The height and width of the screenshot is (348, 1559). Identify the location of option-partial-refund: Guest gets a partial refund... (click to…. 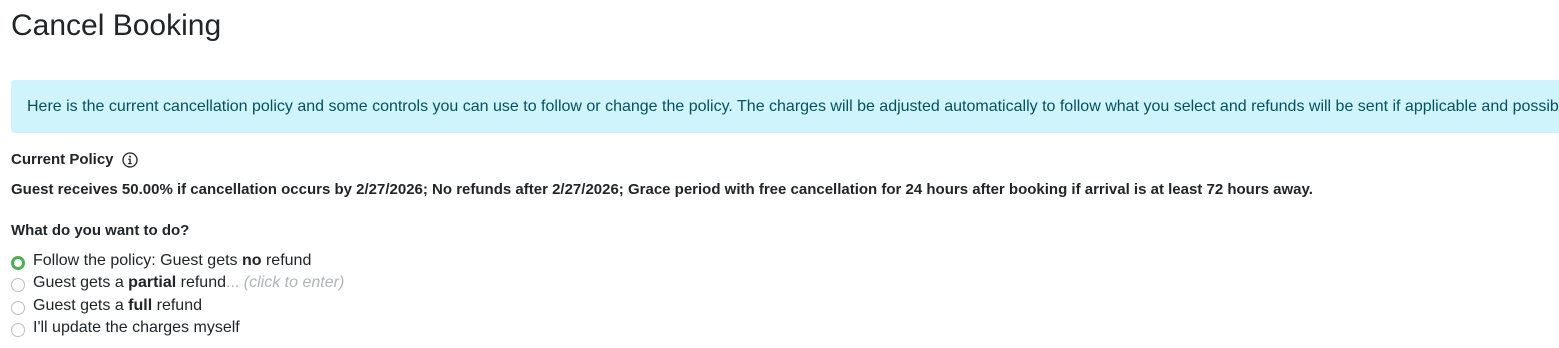
(177, 283).